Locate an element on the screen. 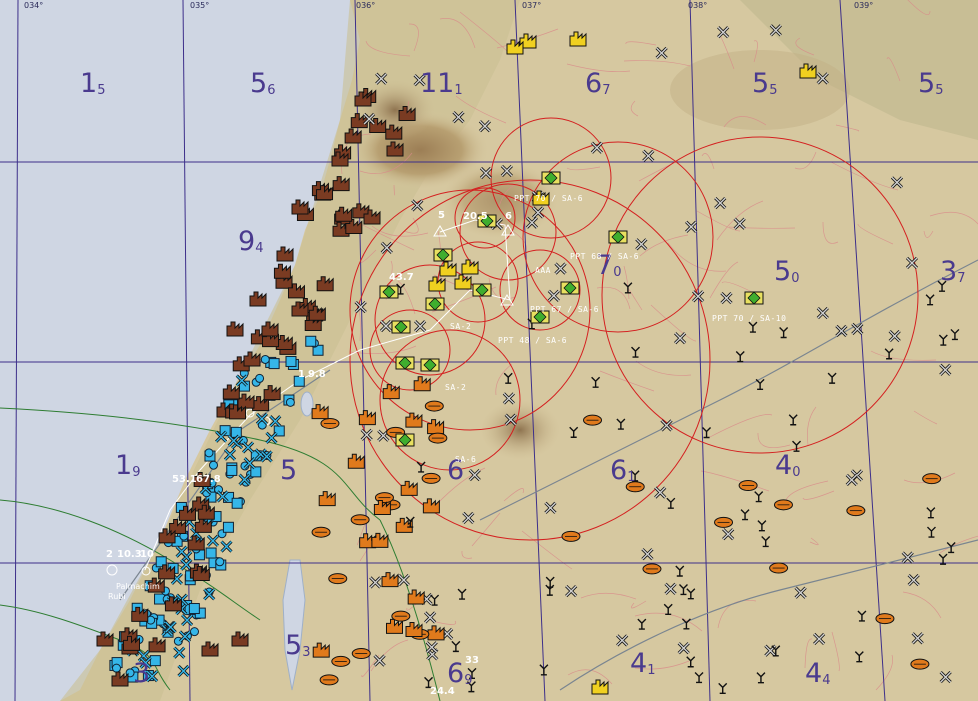 The width and height of the screenshot is (978, 701). waypoint-label: 10 is located at coordinates (147, 554).